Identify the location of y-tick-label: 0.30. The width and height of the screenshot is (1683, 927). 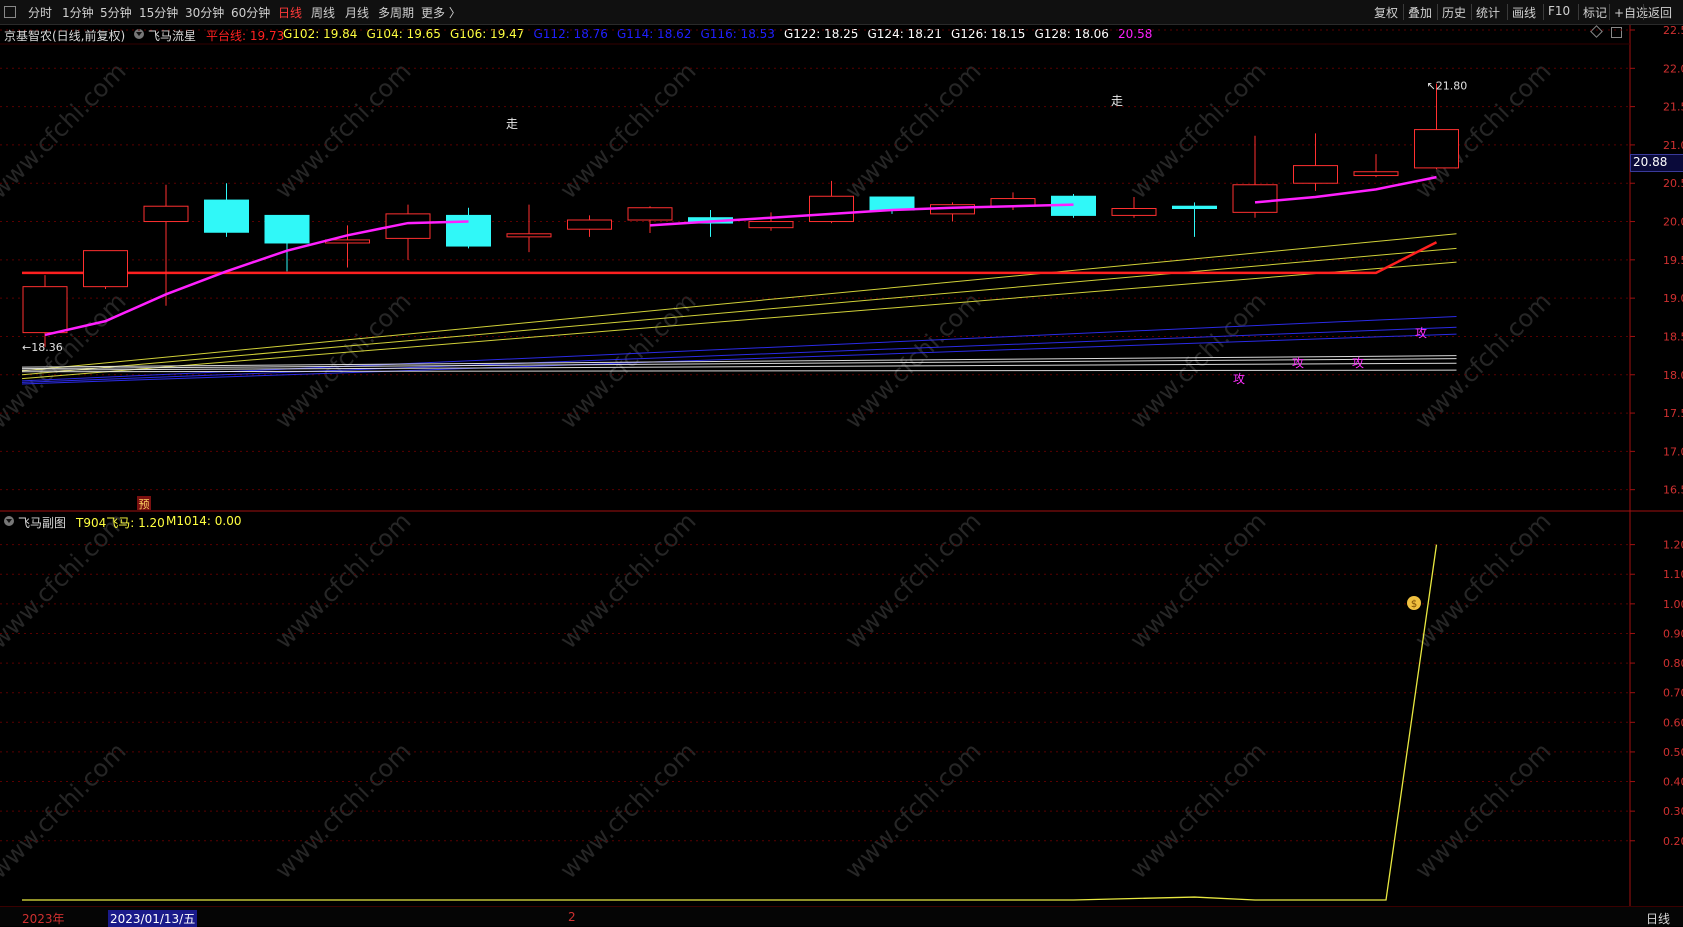
(1673, 811).